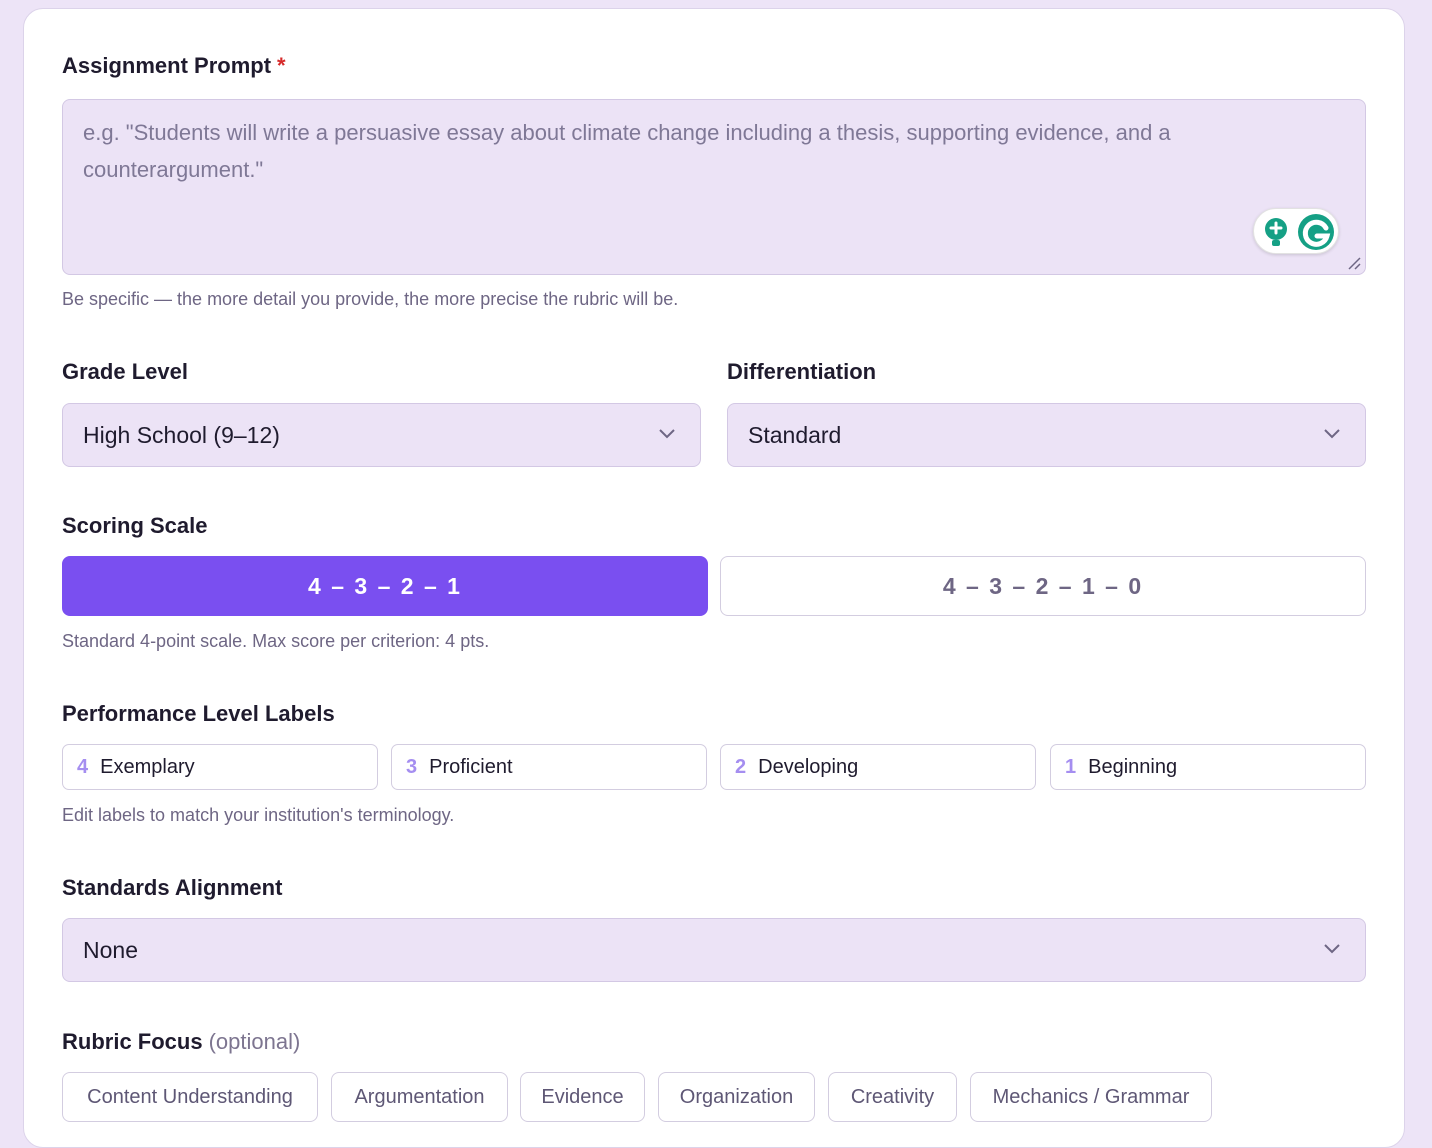 This screenshot has width=1432, height=1148. I want to click on focus-chip-argumentation: Argumentation, so click(419, 1097).